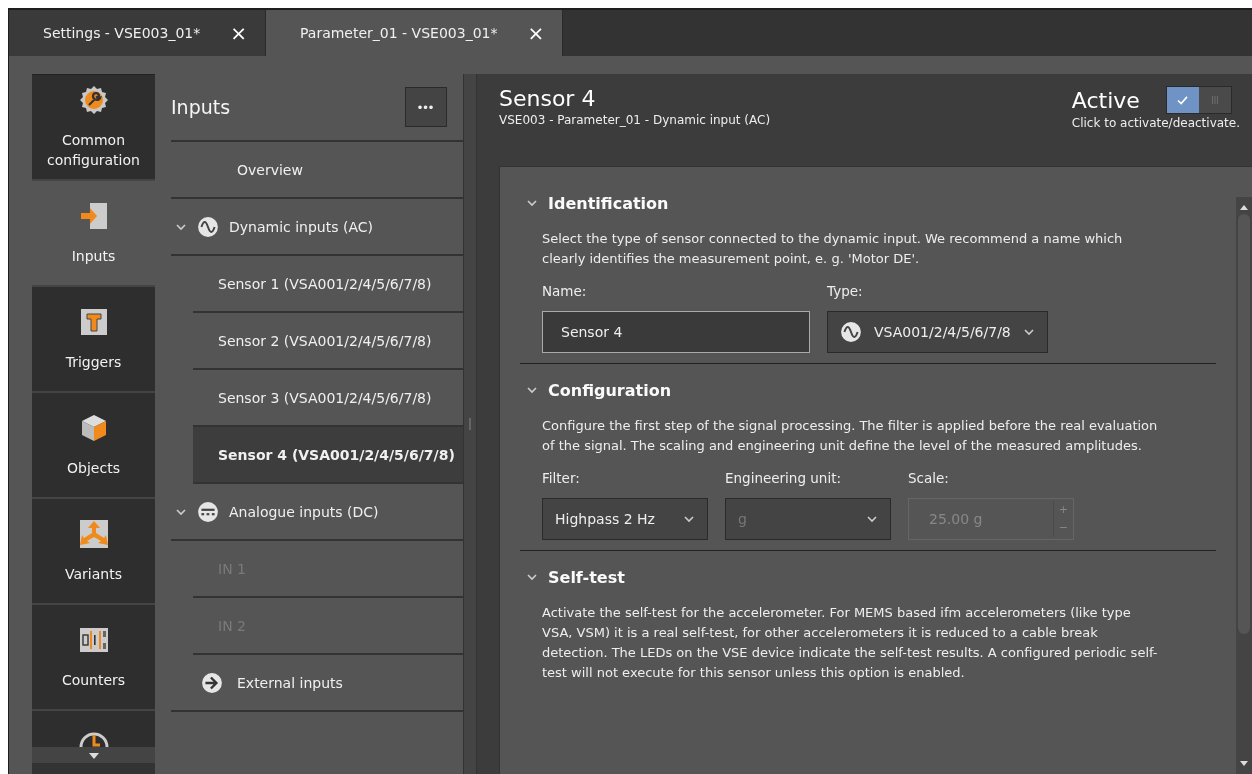 The height and width of the screenshot is (774, 1252). What do you see at coordinates (1105, 100) in the screenshot?
I see `active-label: Active` at bounding box center [1105, 100].